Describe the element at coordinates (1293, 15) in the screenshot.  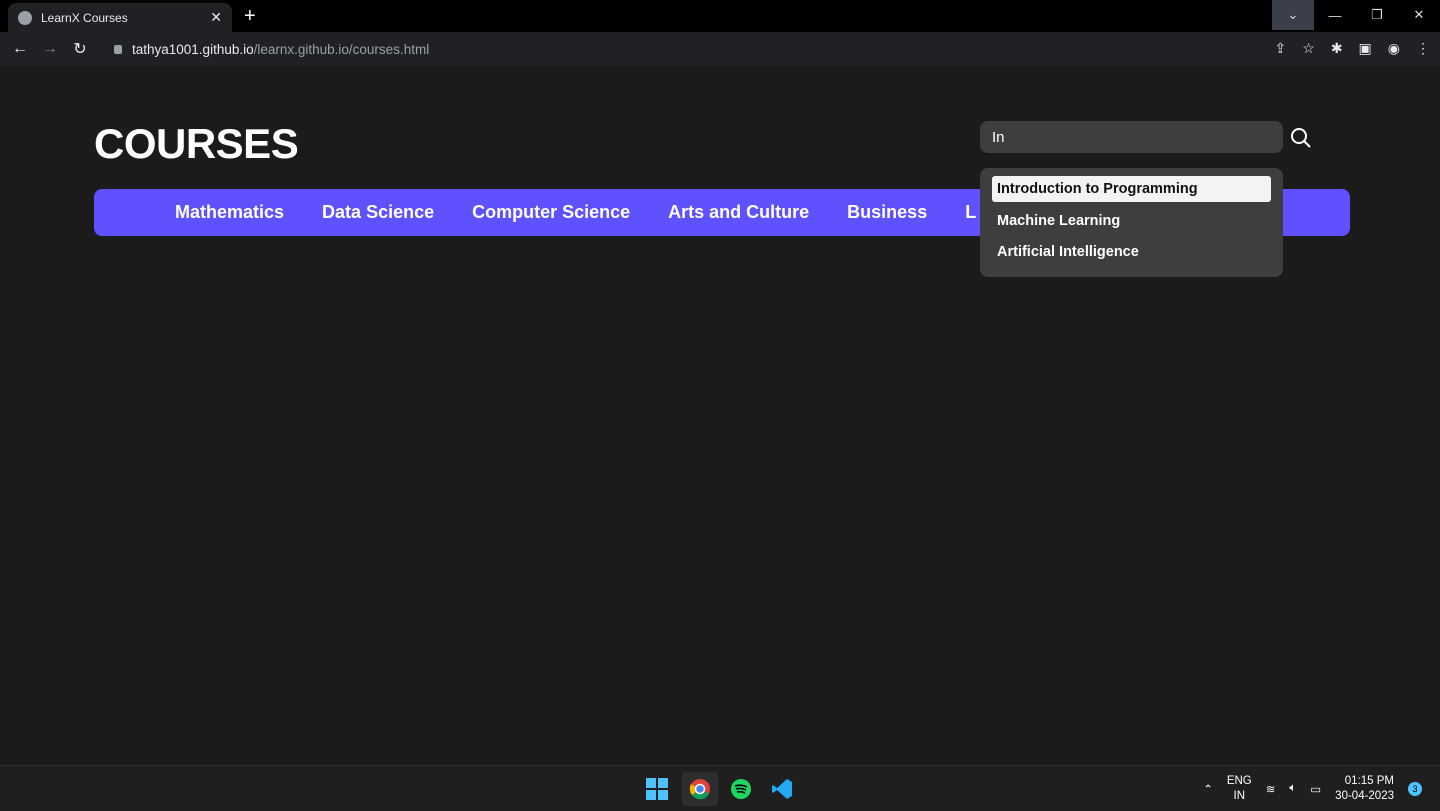
I see `tab-search-icon: ⌄` at that location.